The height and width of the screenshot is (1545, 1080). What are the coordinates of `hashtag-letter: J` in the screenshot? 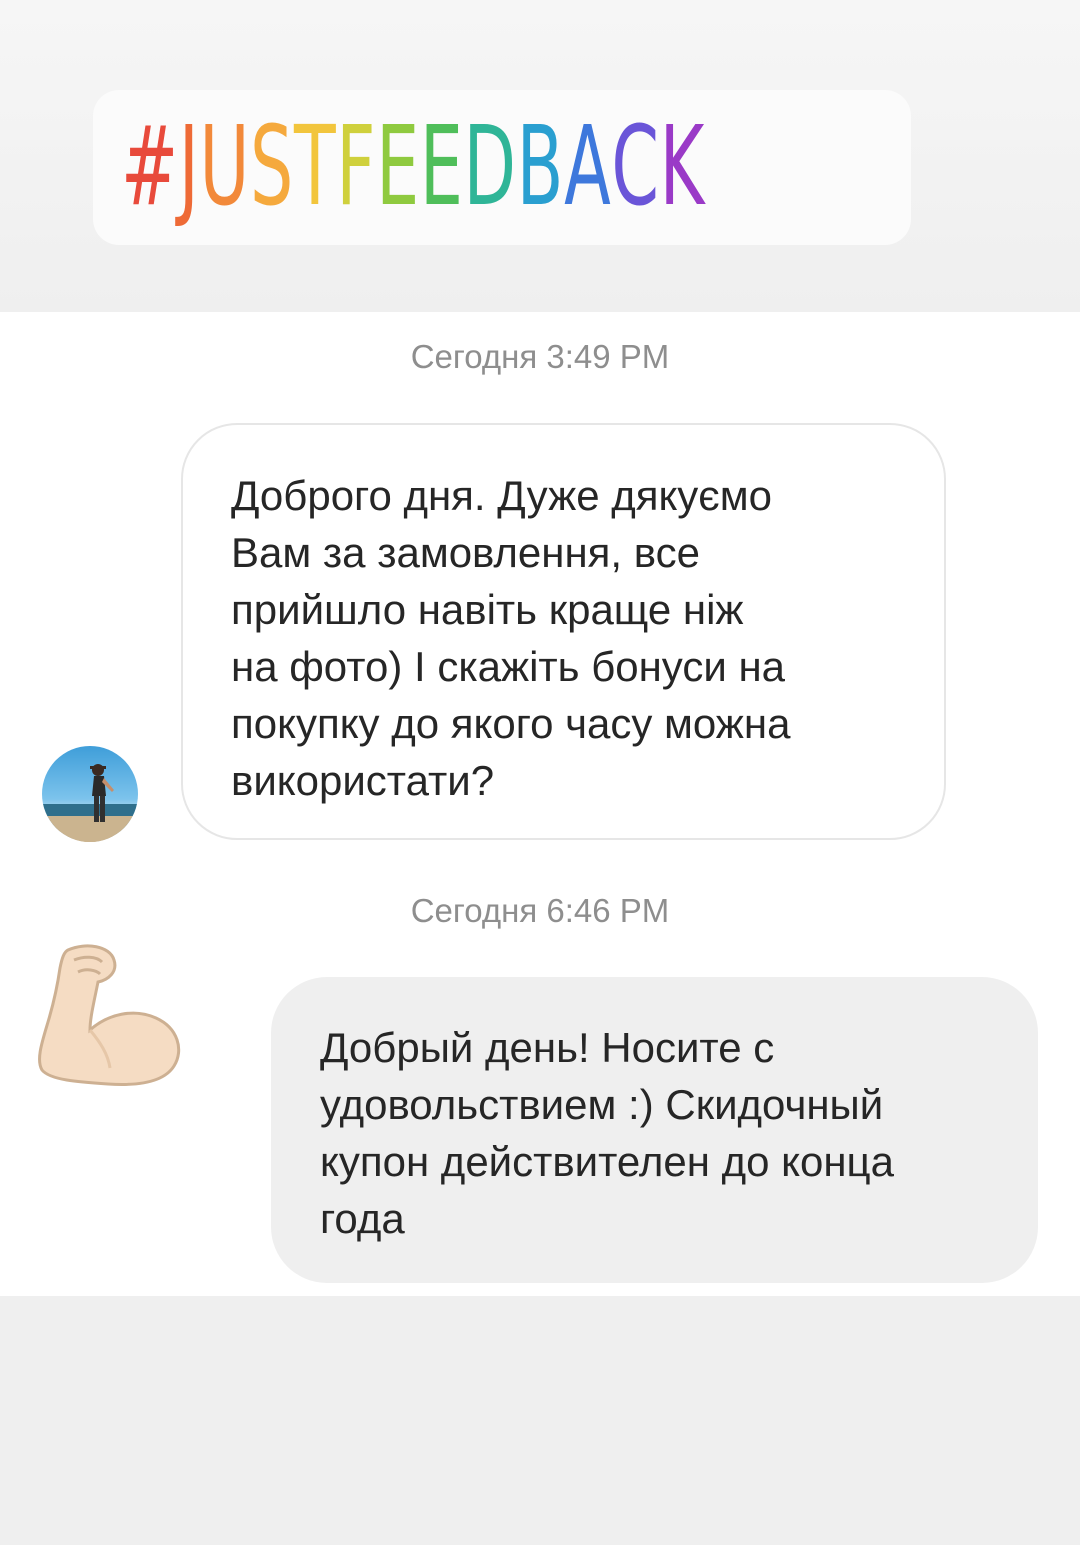 It's located at (189, 166).